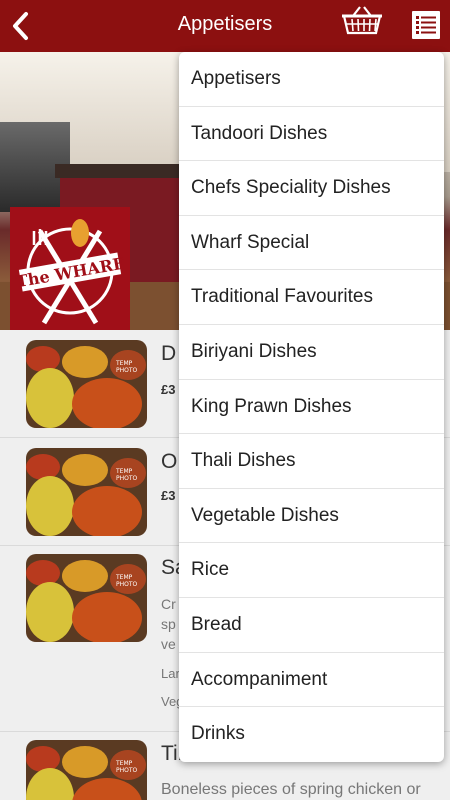 Image resolution: width=450 pixels, height=800 pixels. I want to click on menu-list-button, so click(426, 25).